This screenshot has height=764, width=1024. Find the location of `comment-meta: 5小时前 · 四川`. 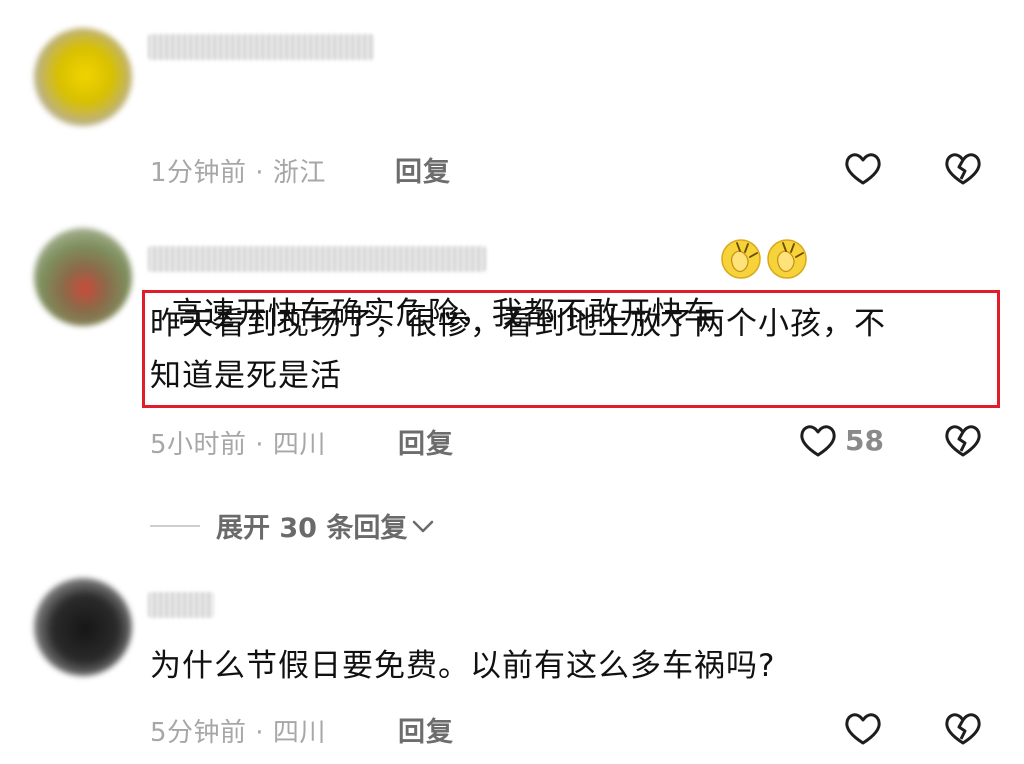

comment-meta: 5小时前 · 四川 is located at coordinates (238, 442).